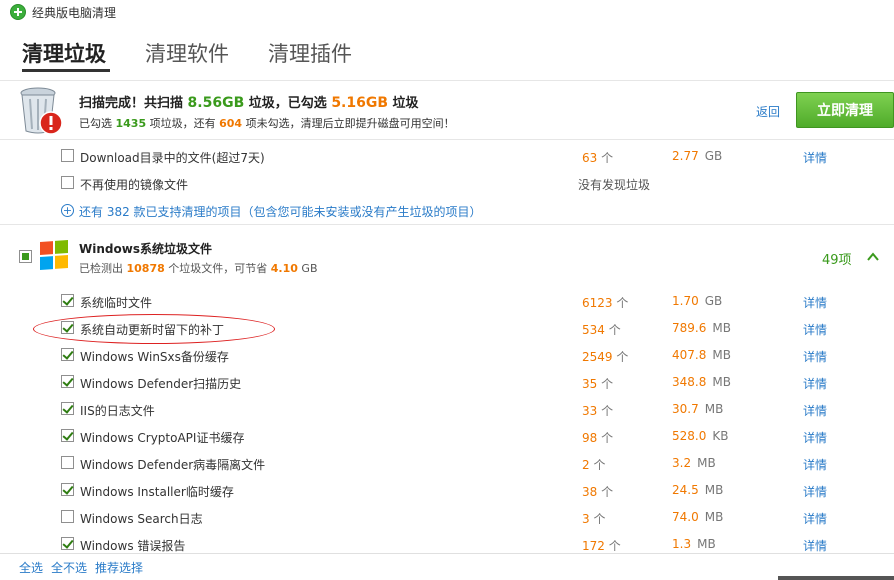 This screenshot has height=580, width=894. I want to click on list-item: Windows WinSxs备份缓存 2549 个 407.8 MB 详情, so click(447, 355).